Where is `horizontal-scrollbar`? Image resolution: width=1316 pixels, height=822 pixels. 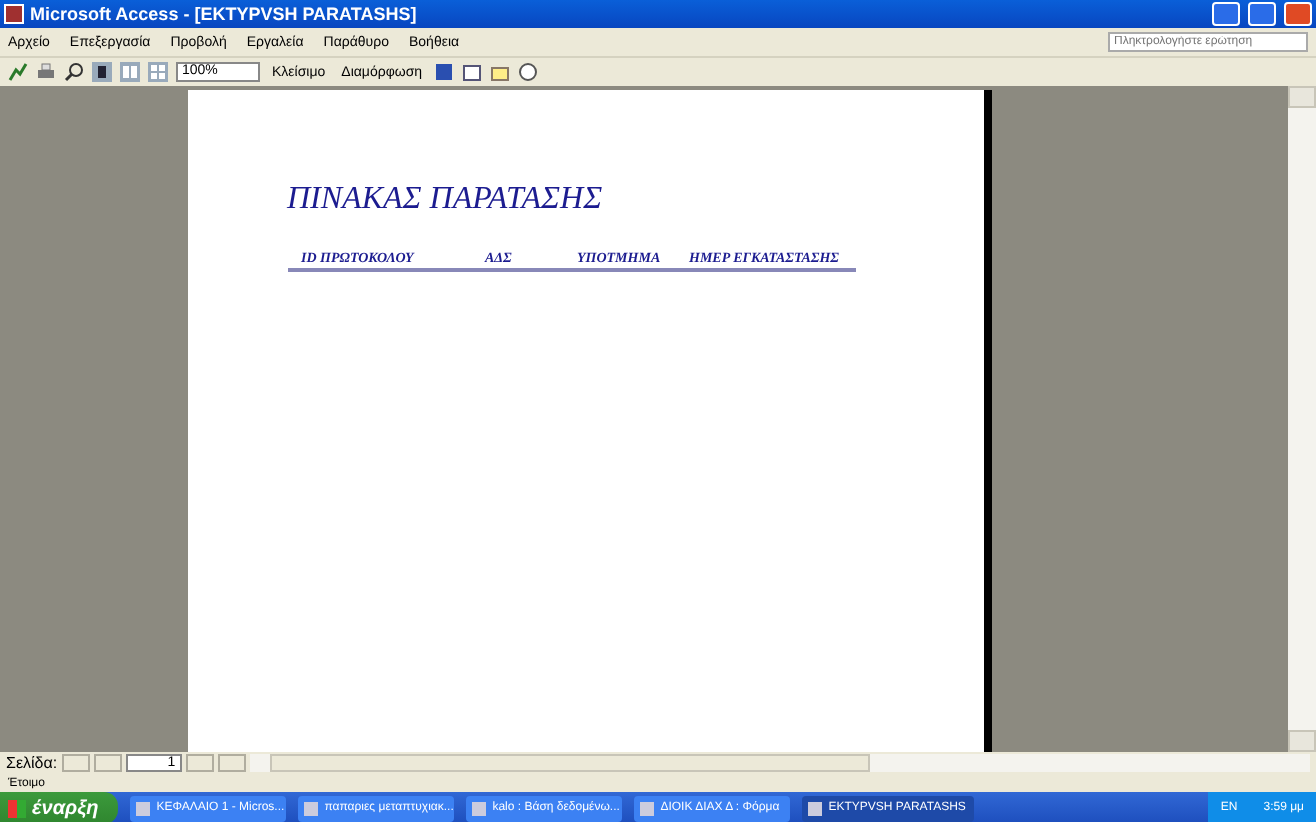 horizontal-scrollbar is located at coordinates (779, 763).